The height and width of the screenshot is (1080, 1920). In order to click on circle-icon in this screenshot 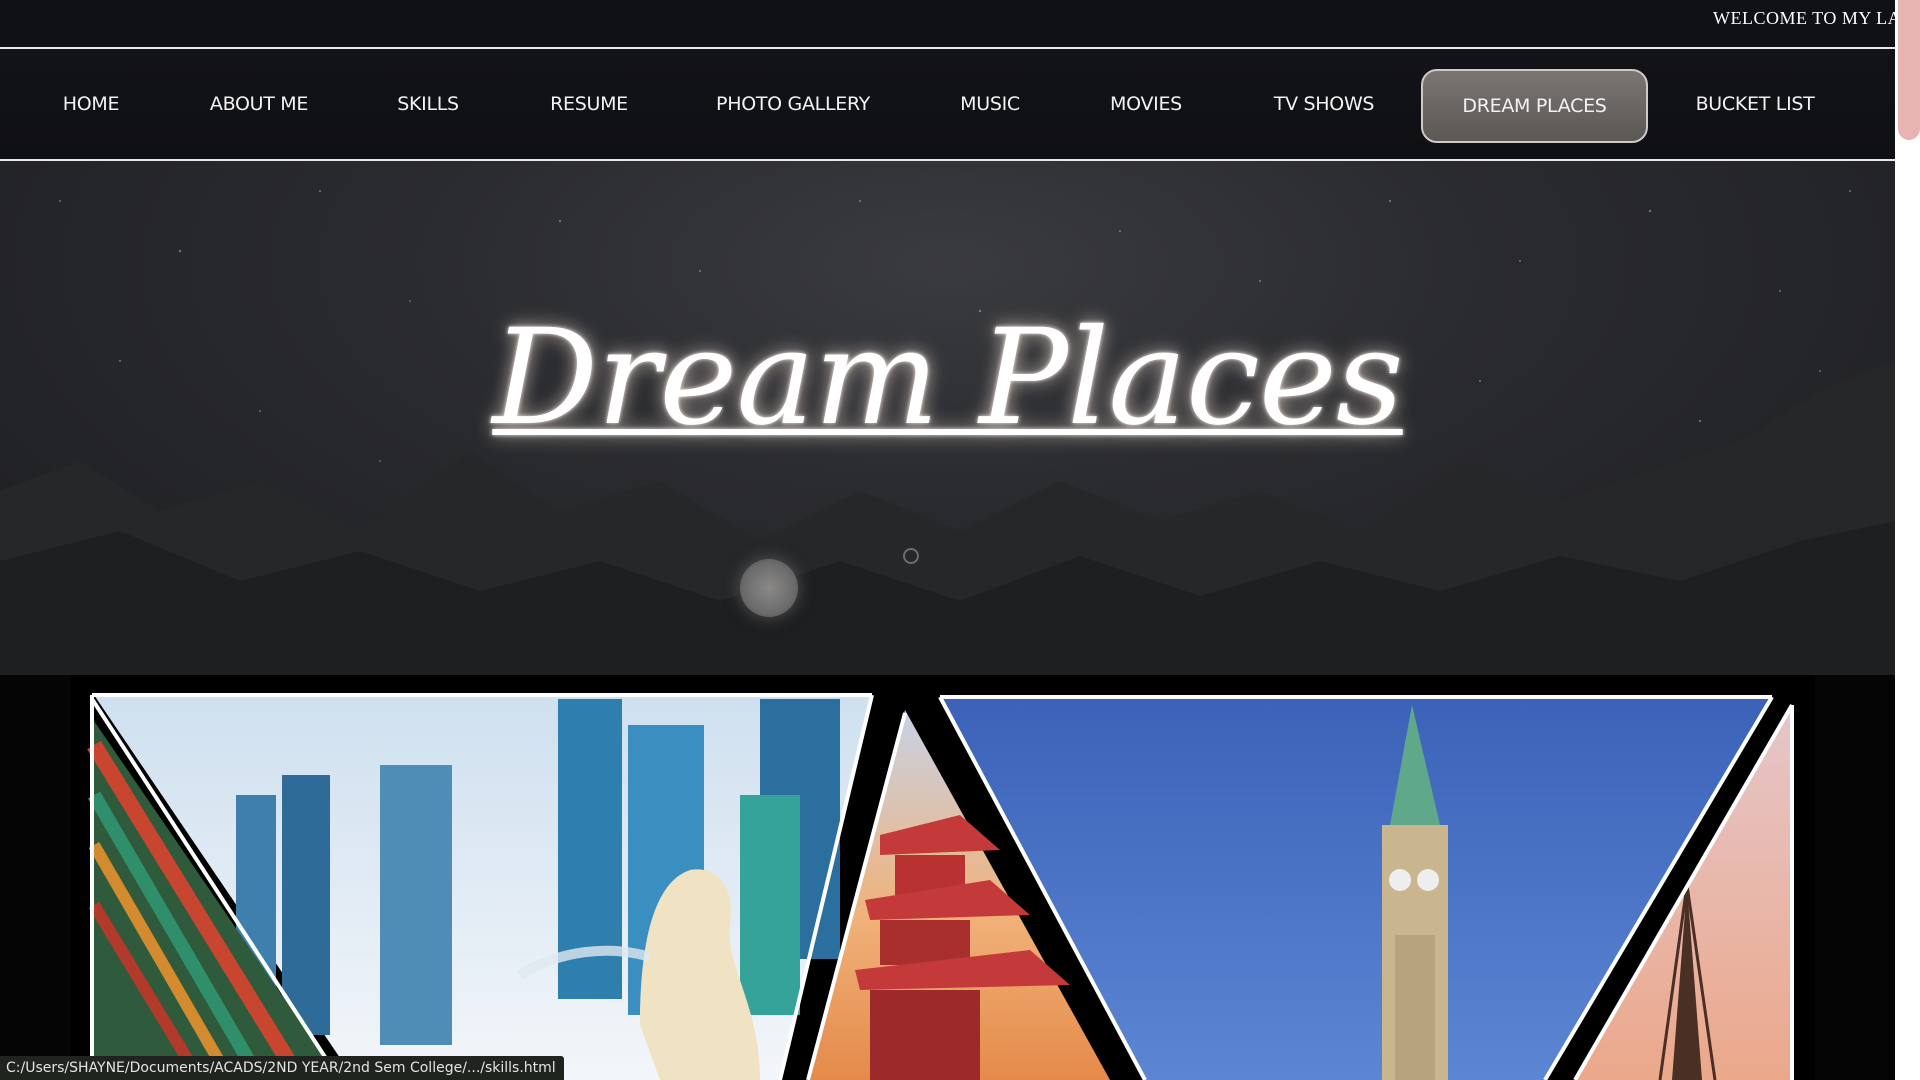, I will do `click(911, 556)`.